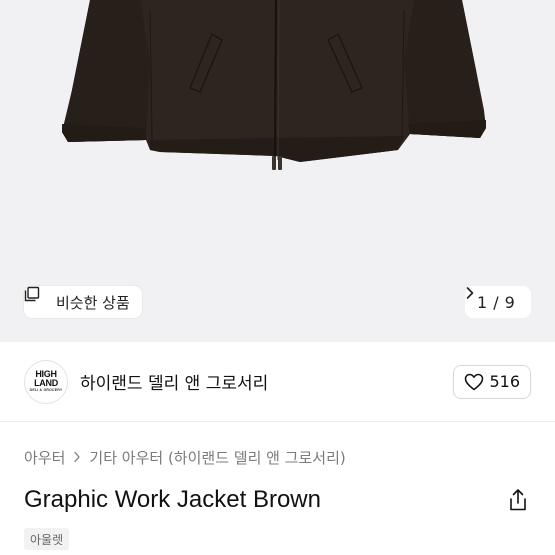  Describe the element at coordinates (482, 302) in the screenshot. I see `page-current: 1` at that location.